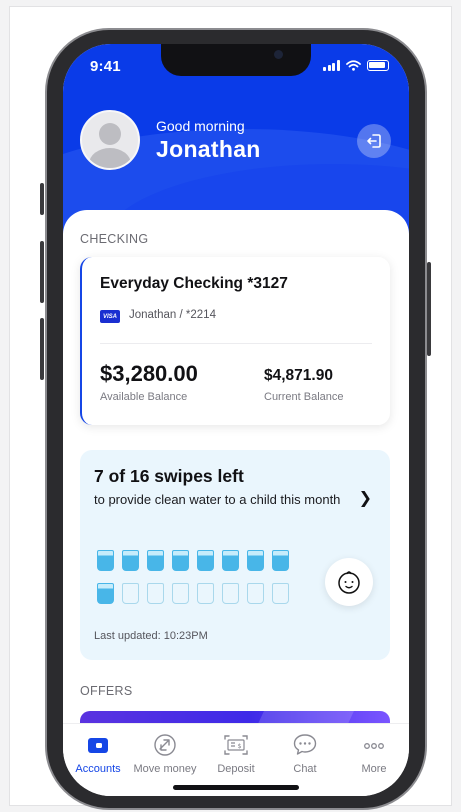 This screenshot has height=812, width=461. I want to click on signal-icon, so click(331, 65).